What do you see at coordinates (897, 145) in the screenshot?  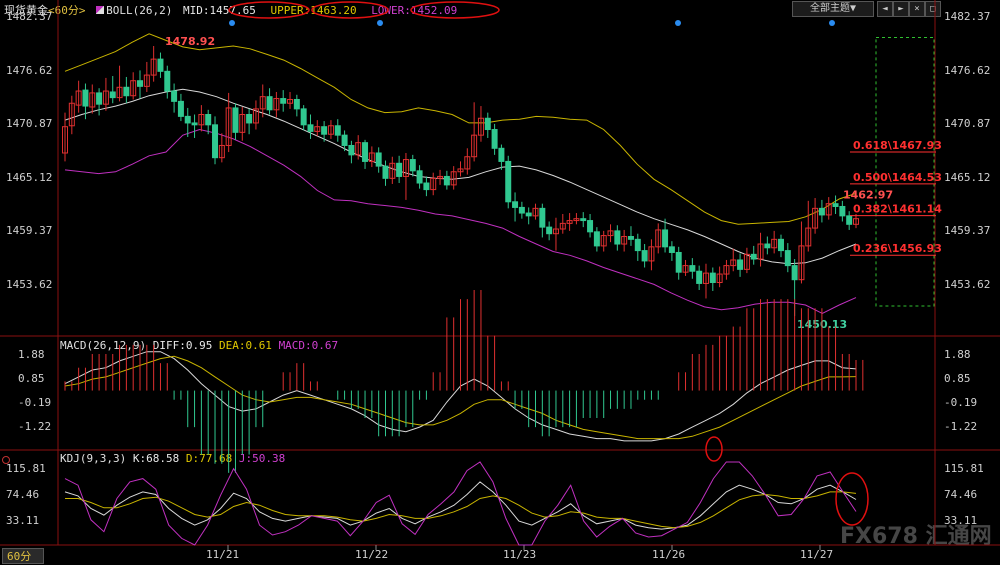 I see `fib-label: 0.618\1467.93` at bounding box center [897, 145].